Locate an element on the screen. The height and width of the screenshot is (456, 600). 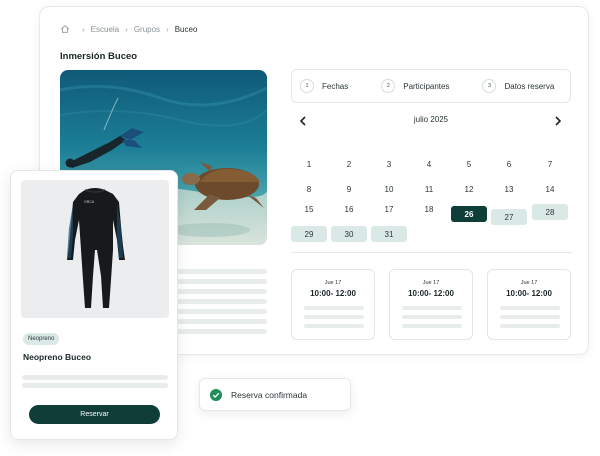
home-icon is located at coordinates (65, 29).